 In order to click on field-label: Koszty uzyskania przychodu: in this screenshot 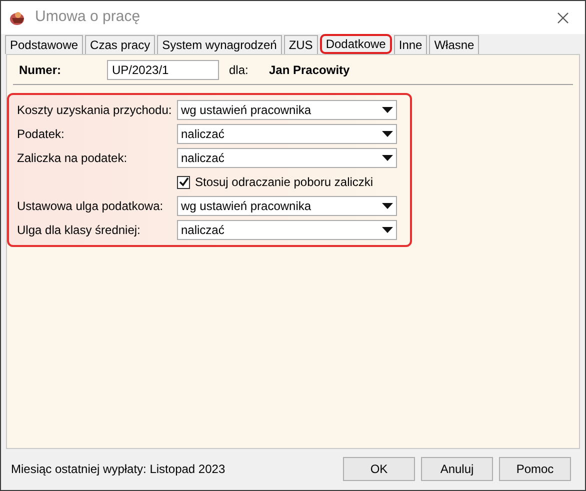, I will do `click(95, 110)`.